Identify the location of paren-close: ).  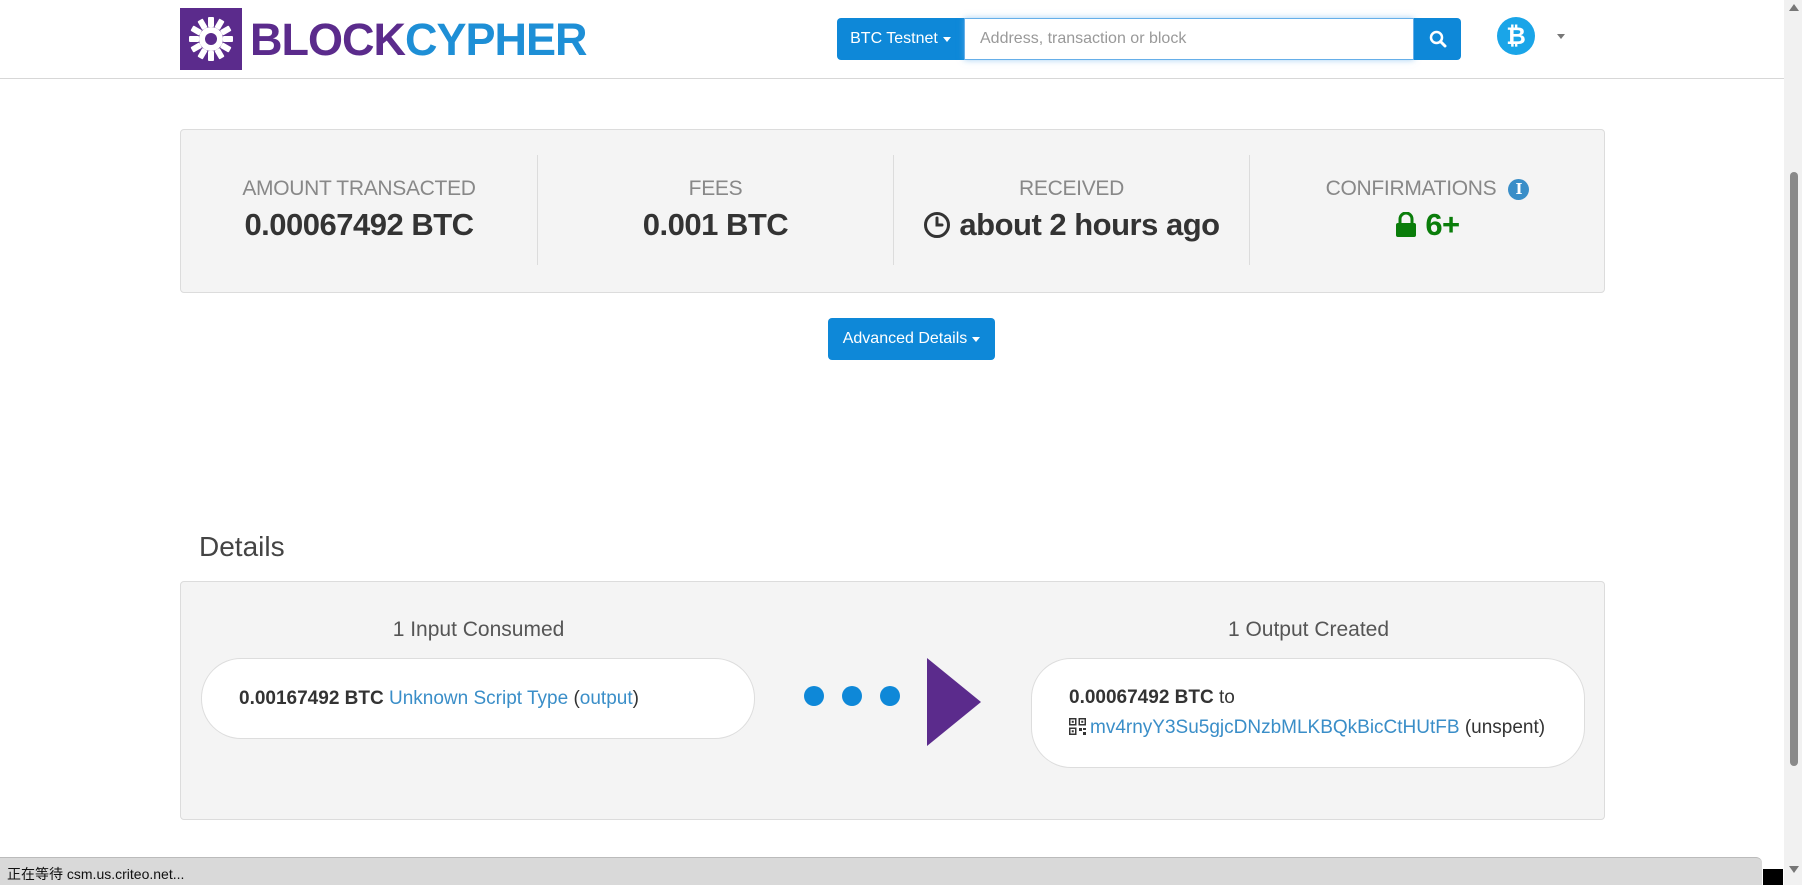
(635, 698).